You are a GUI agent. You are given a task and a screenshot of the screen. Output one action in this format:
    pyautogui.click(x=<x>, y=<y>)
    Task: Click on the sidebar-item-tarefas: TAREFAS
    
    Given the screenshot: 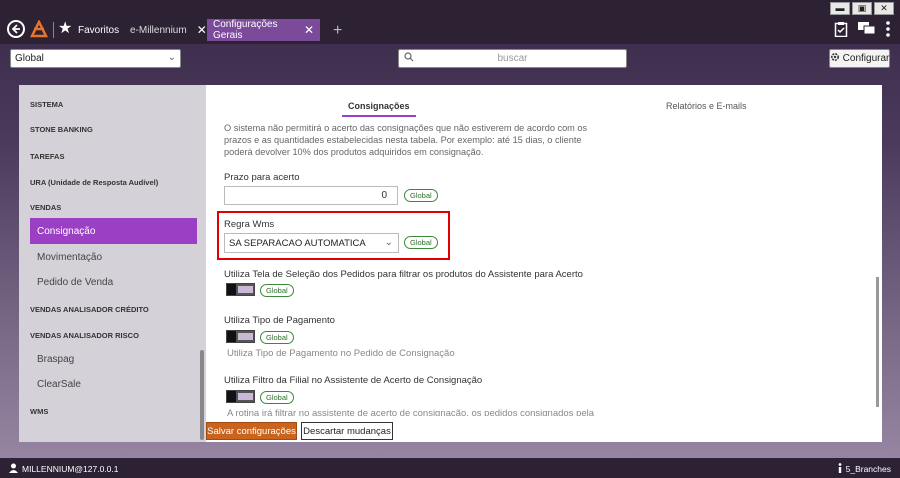 What is the action you would take?
    pyautogui.click(x=108, y=156)
    